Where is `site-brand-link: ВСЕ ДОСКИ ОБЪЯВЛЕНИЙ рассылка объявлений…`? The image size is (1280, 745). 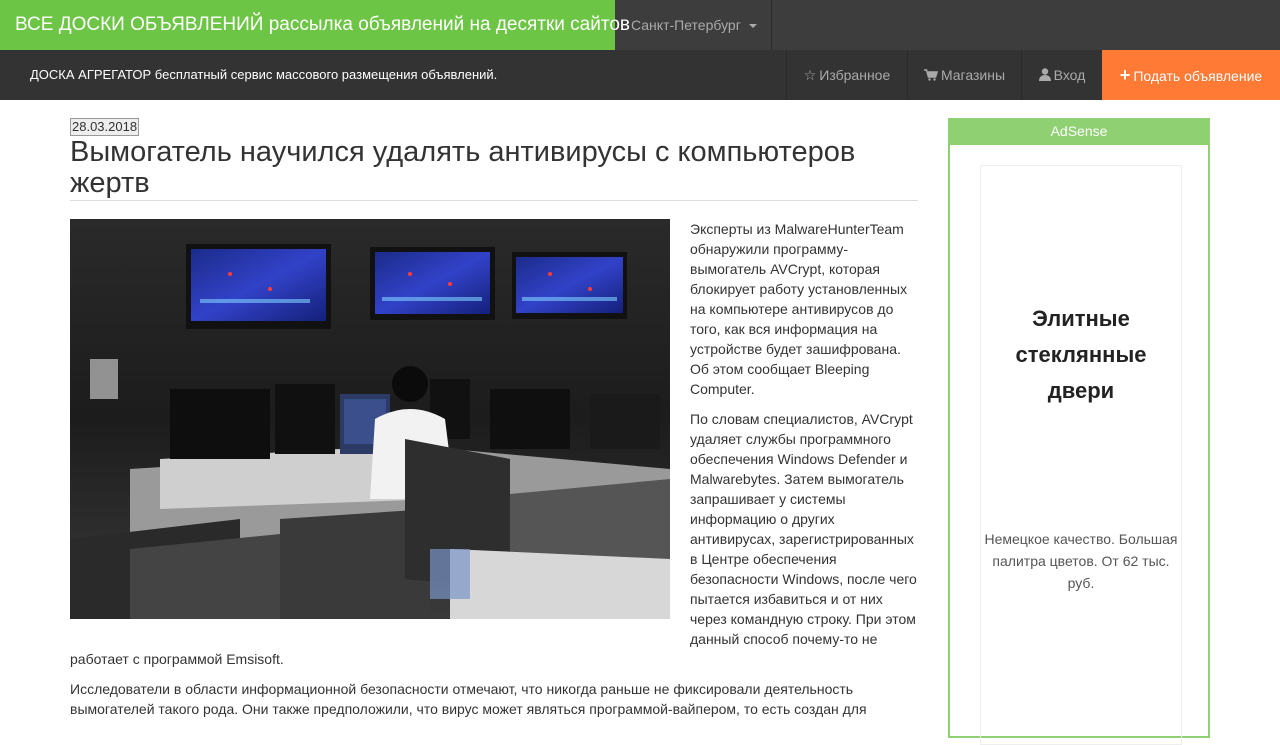 site-brand-link: ВСЕ ДОСКИ ОБЪЯВЛЕНИЙ рассылка объявлений… is located at coordinates (315, 25).